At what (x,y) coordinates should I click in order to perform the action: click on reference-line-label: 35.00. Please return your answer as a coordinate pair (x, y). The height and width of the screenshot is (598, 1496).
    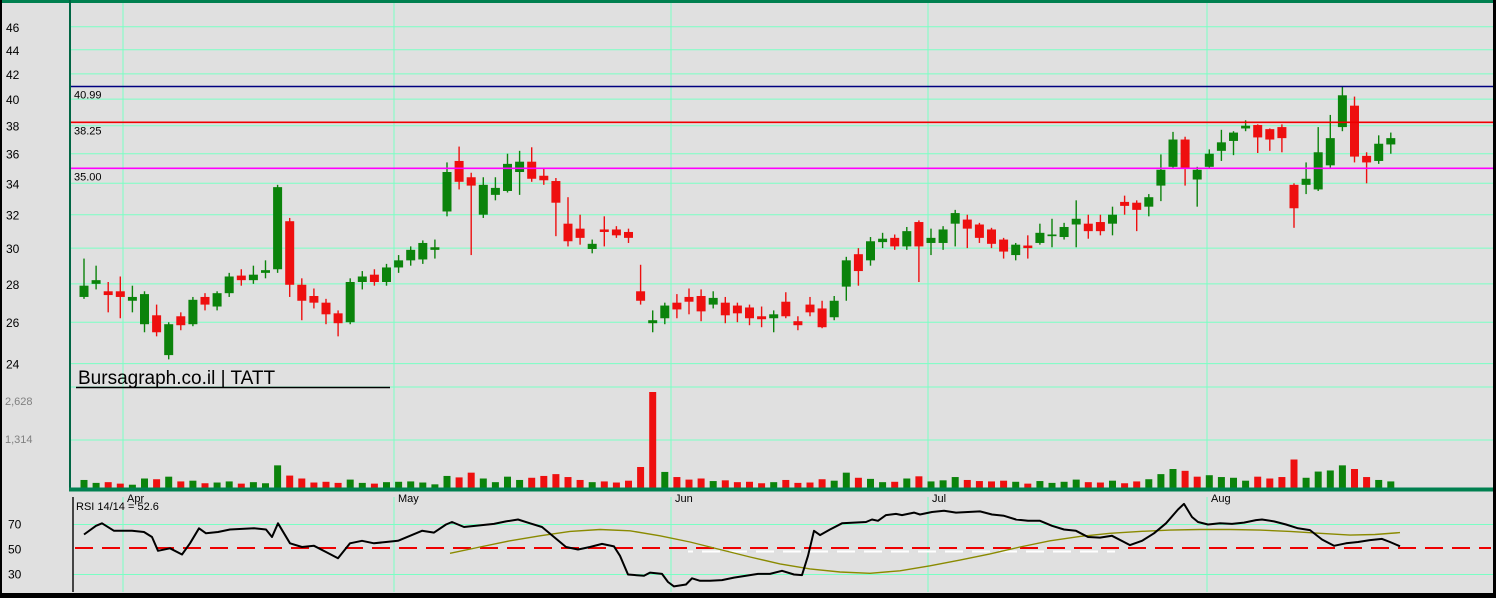
    Looking at the image, I should click on (88, 177).